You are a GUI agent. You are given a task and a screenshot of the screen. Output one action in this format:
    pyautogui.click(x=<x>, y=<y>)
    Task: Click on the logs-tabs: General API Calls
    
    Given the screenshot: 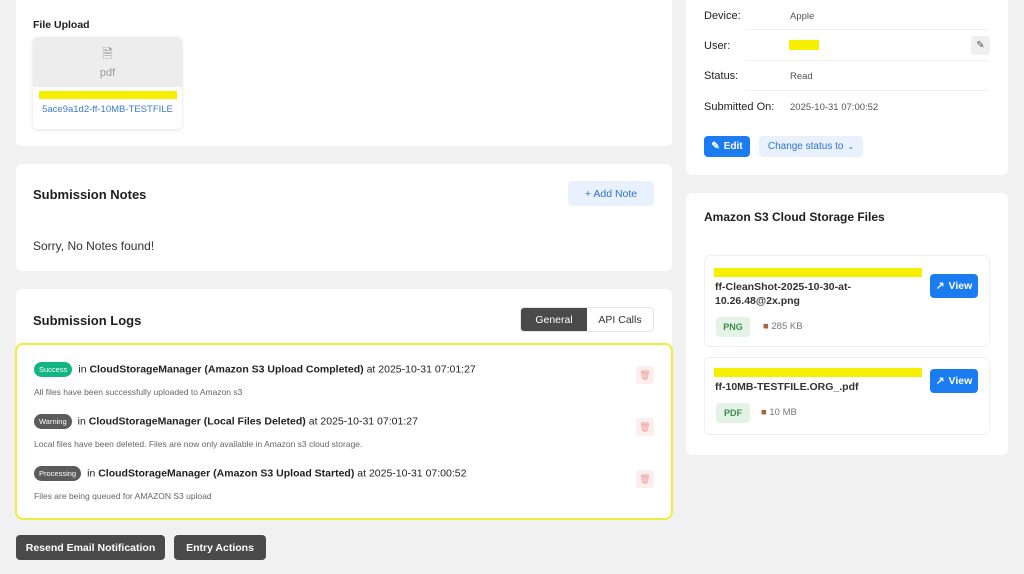 What is the action you would take?
    pyautogui.click(x=587, y=319)
    